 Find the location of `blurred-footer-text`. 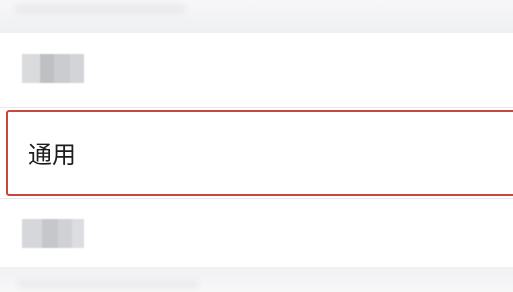

blurred-footer-text is located at coordinates (108, 284).